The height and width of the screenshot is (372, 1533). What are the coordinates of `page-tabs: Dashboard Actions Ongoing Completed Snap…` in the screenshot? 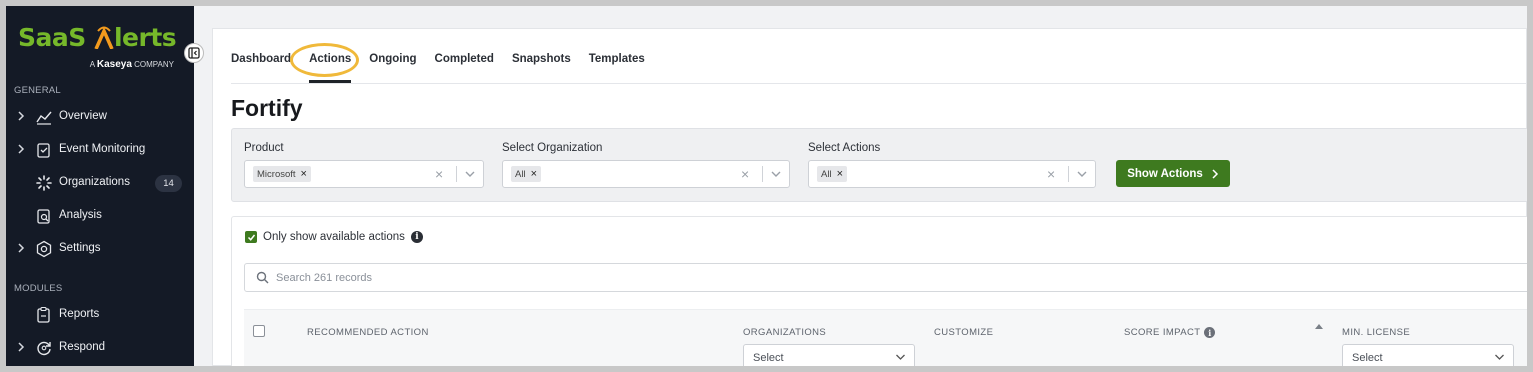 It's located at (447, 68).